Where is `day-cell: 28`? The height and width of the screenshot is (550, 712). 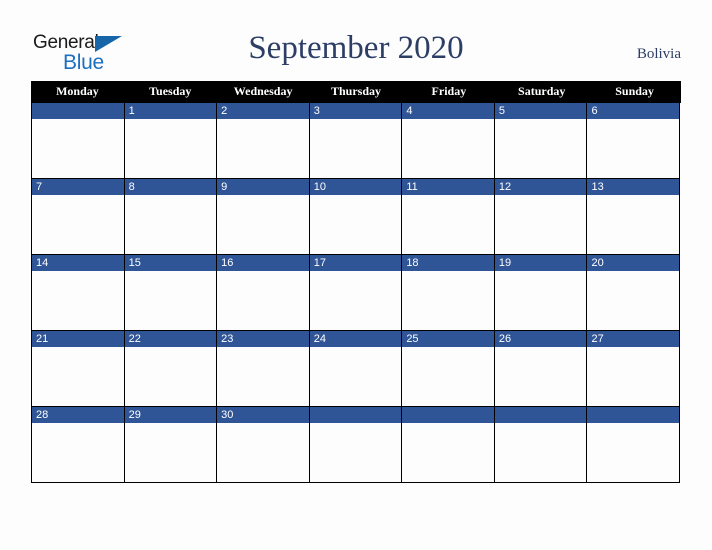 day-cell: 28 is located at coordinates (78, 445).